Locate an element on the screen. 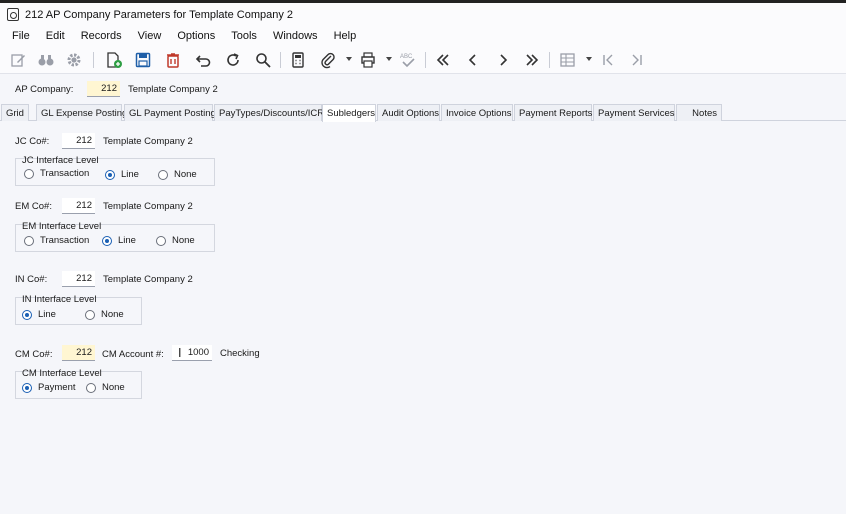 The image size is (846, 514). cm-radio-payment: Payment is located at coordinates (49, 387).